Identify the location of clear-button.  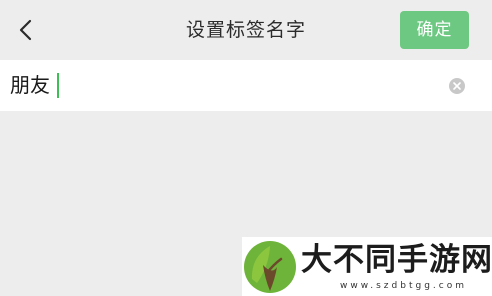
(457, 86).